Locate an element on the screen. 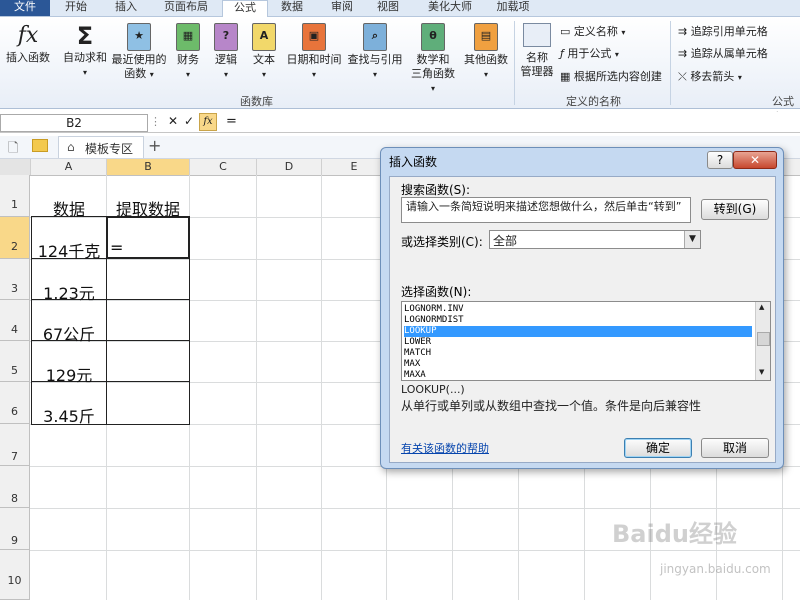 This screenshot has width=800, height=612. cell-a4: 67公斤 is located at coordinates (69, 333).